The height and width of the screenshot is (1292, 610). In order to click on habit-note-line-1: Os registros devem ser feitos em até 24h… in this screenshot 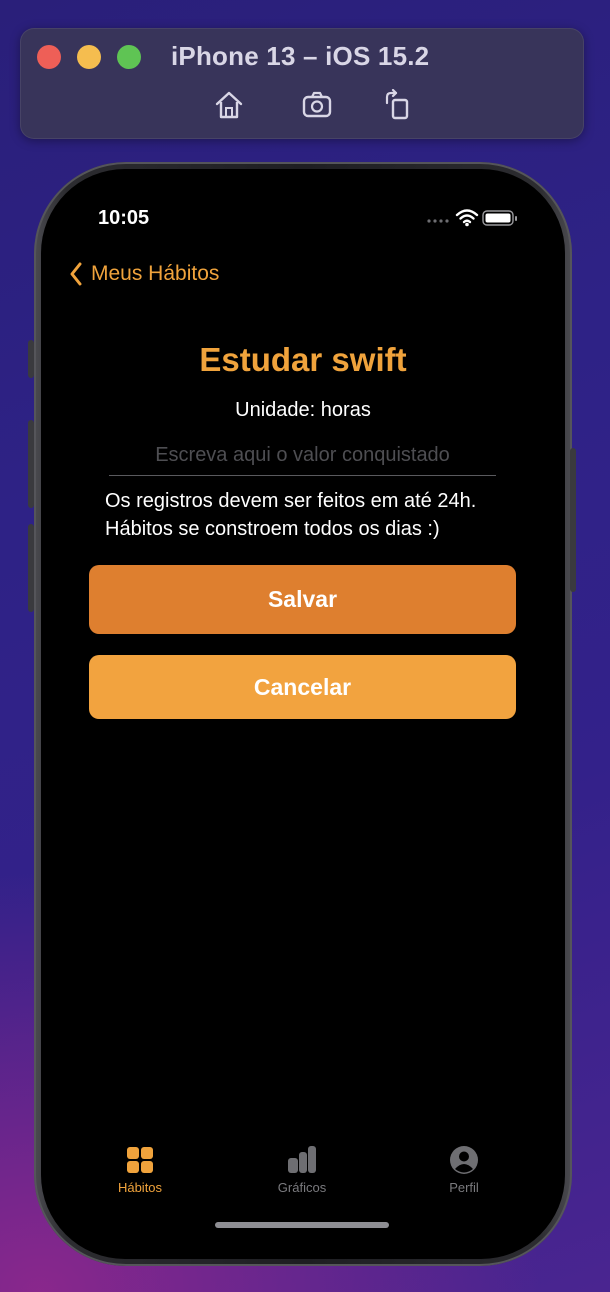, I will do `click(291, 501)`.